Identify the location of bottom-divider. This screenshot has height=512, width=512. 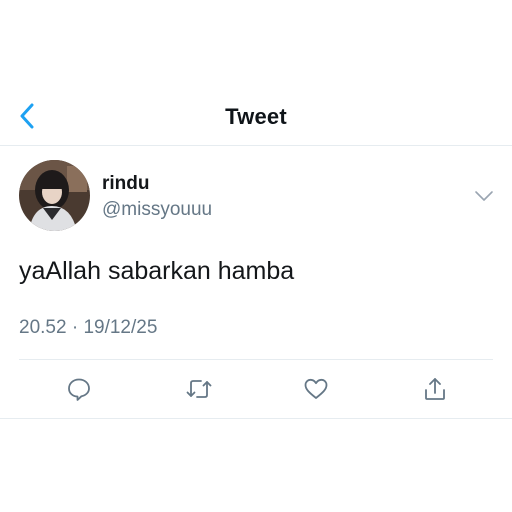
(256, 418).